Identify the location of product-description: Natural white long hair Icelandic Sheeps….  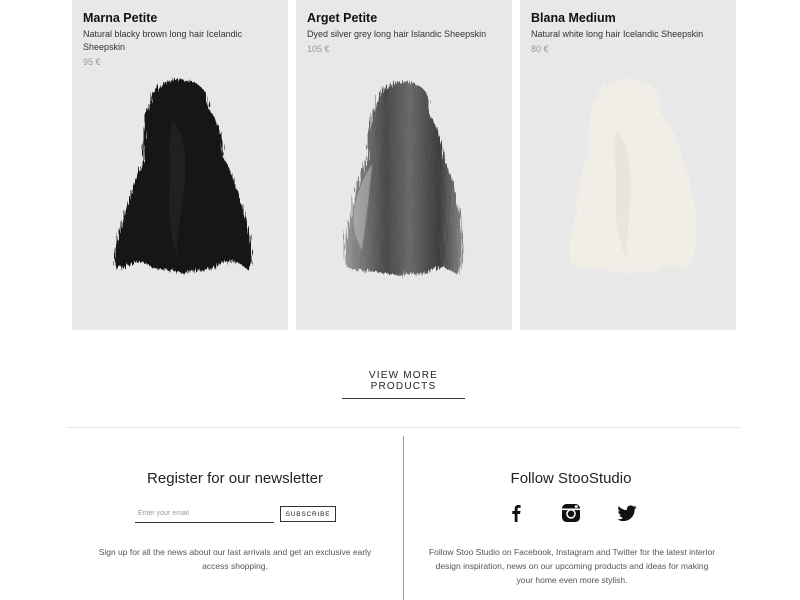
(617, 34).